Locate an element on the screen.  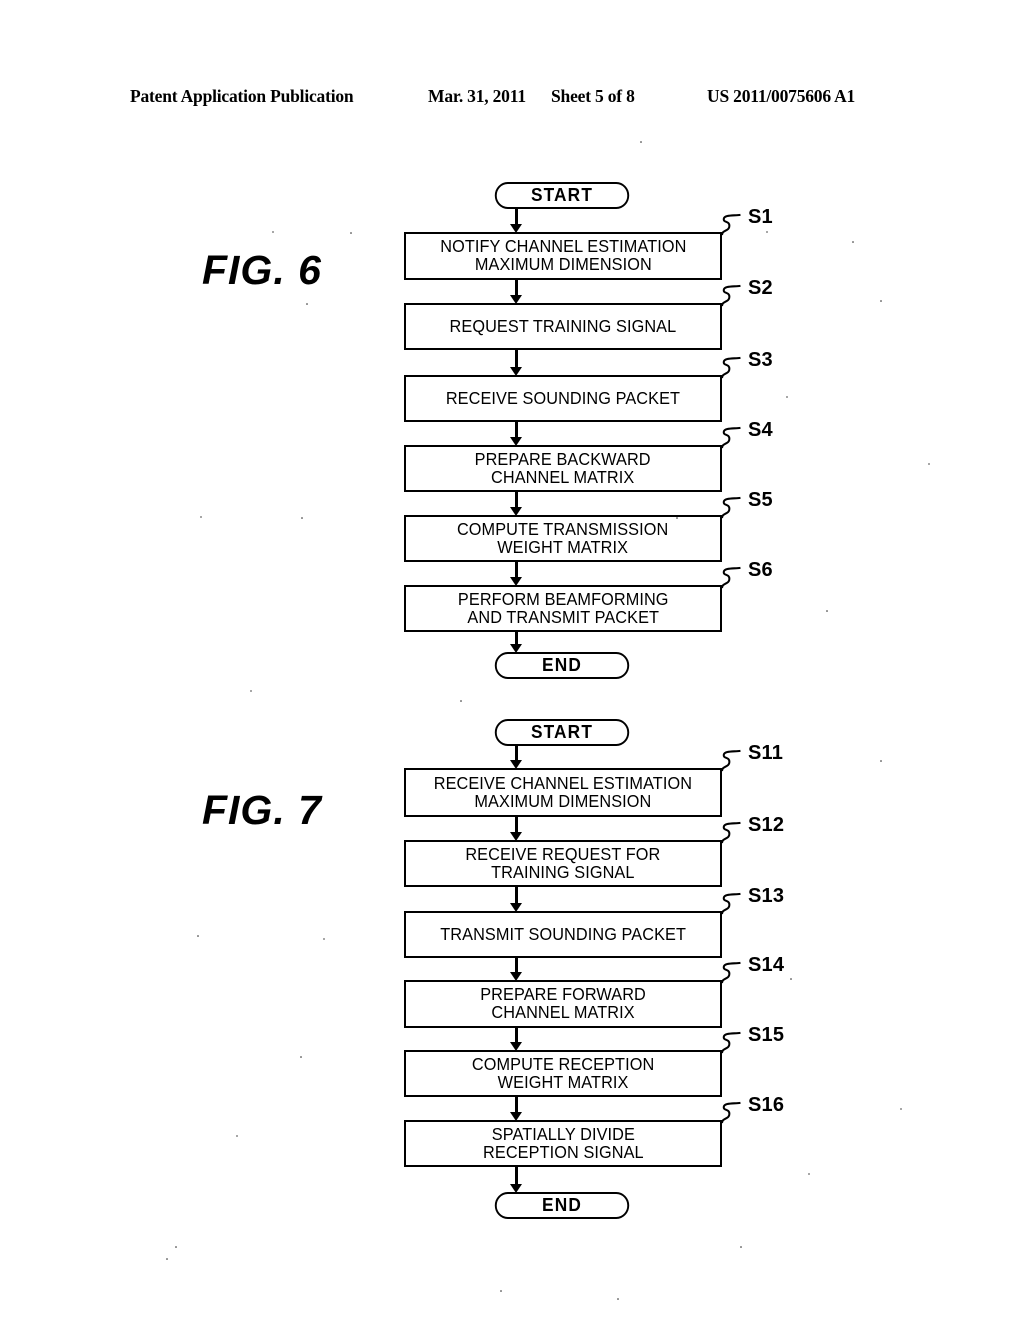
terminator-label: START is located at coordinates (562, 732).